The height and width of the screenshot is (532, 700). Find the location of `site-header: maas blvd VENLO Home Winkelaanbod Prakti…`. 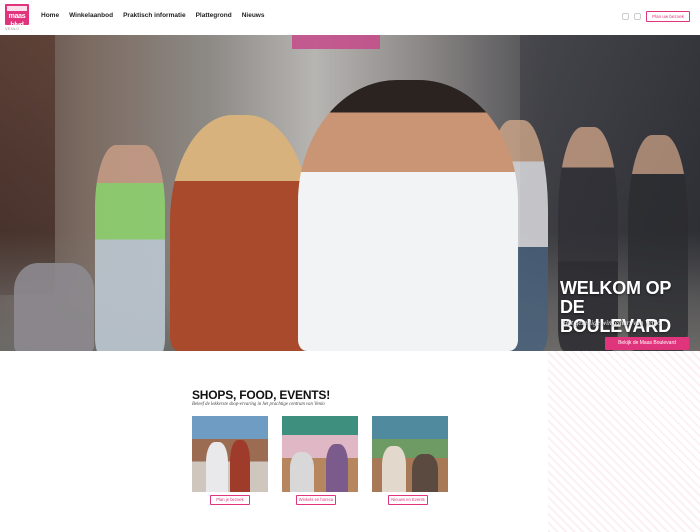

site-header: maas blvd VENLO Home Winkelaanbod Prakti… is located at coordinates (350, 17).